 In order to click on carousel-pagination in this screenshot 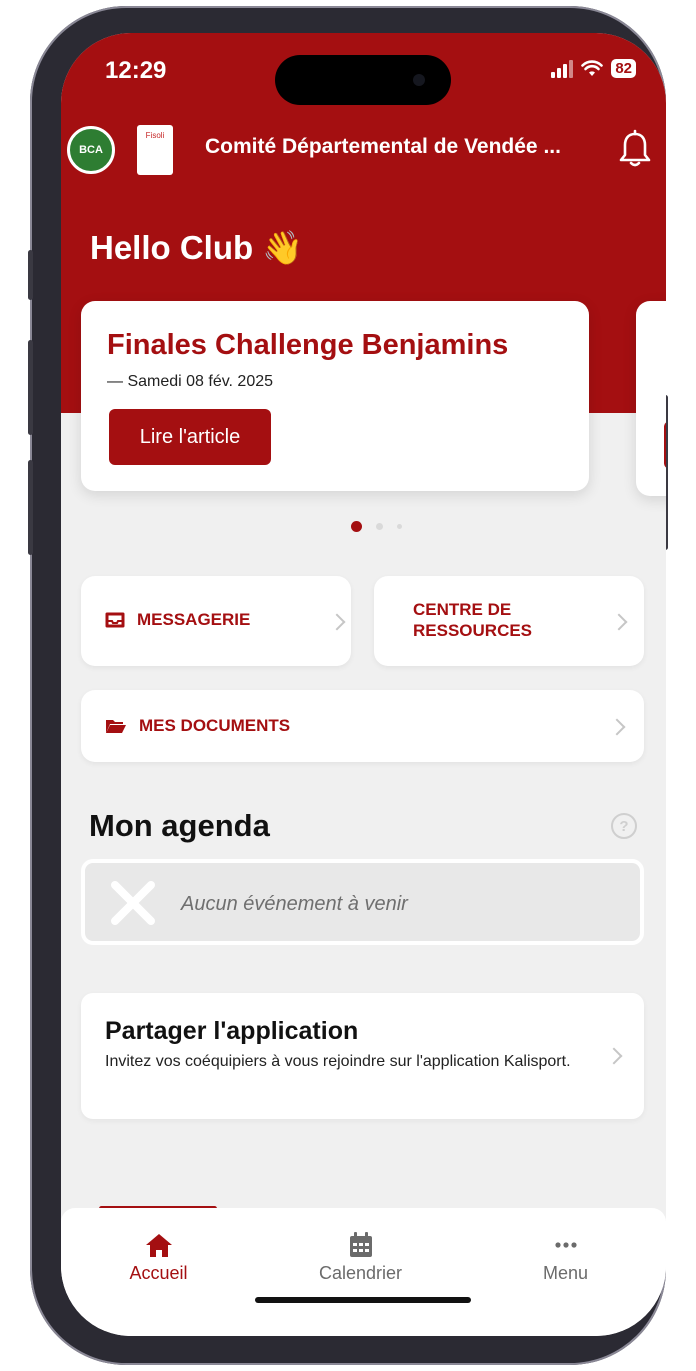, I will do `click(376, 526)`.